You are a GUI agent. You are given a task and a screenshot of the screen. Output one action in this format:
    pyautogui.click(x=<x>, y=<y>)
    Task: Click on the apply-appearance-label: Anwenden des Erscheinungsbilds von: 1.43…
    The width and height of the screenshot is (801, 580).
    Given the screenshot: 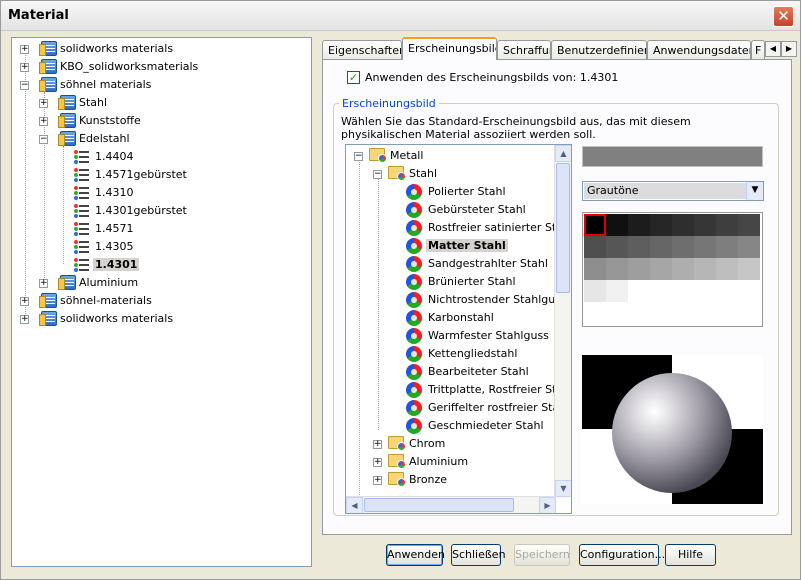 What is the action you would take?
    pyautogui.click(x=492, y=77)
    